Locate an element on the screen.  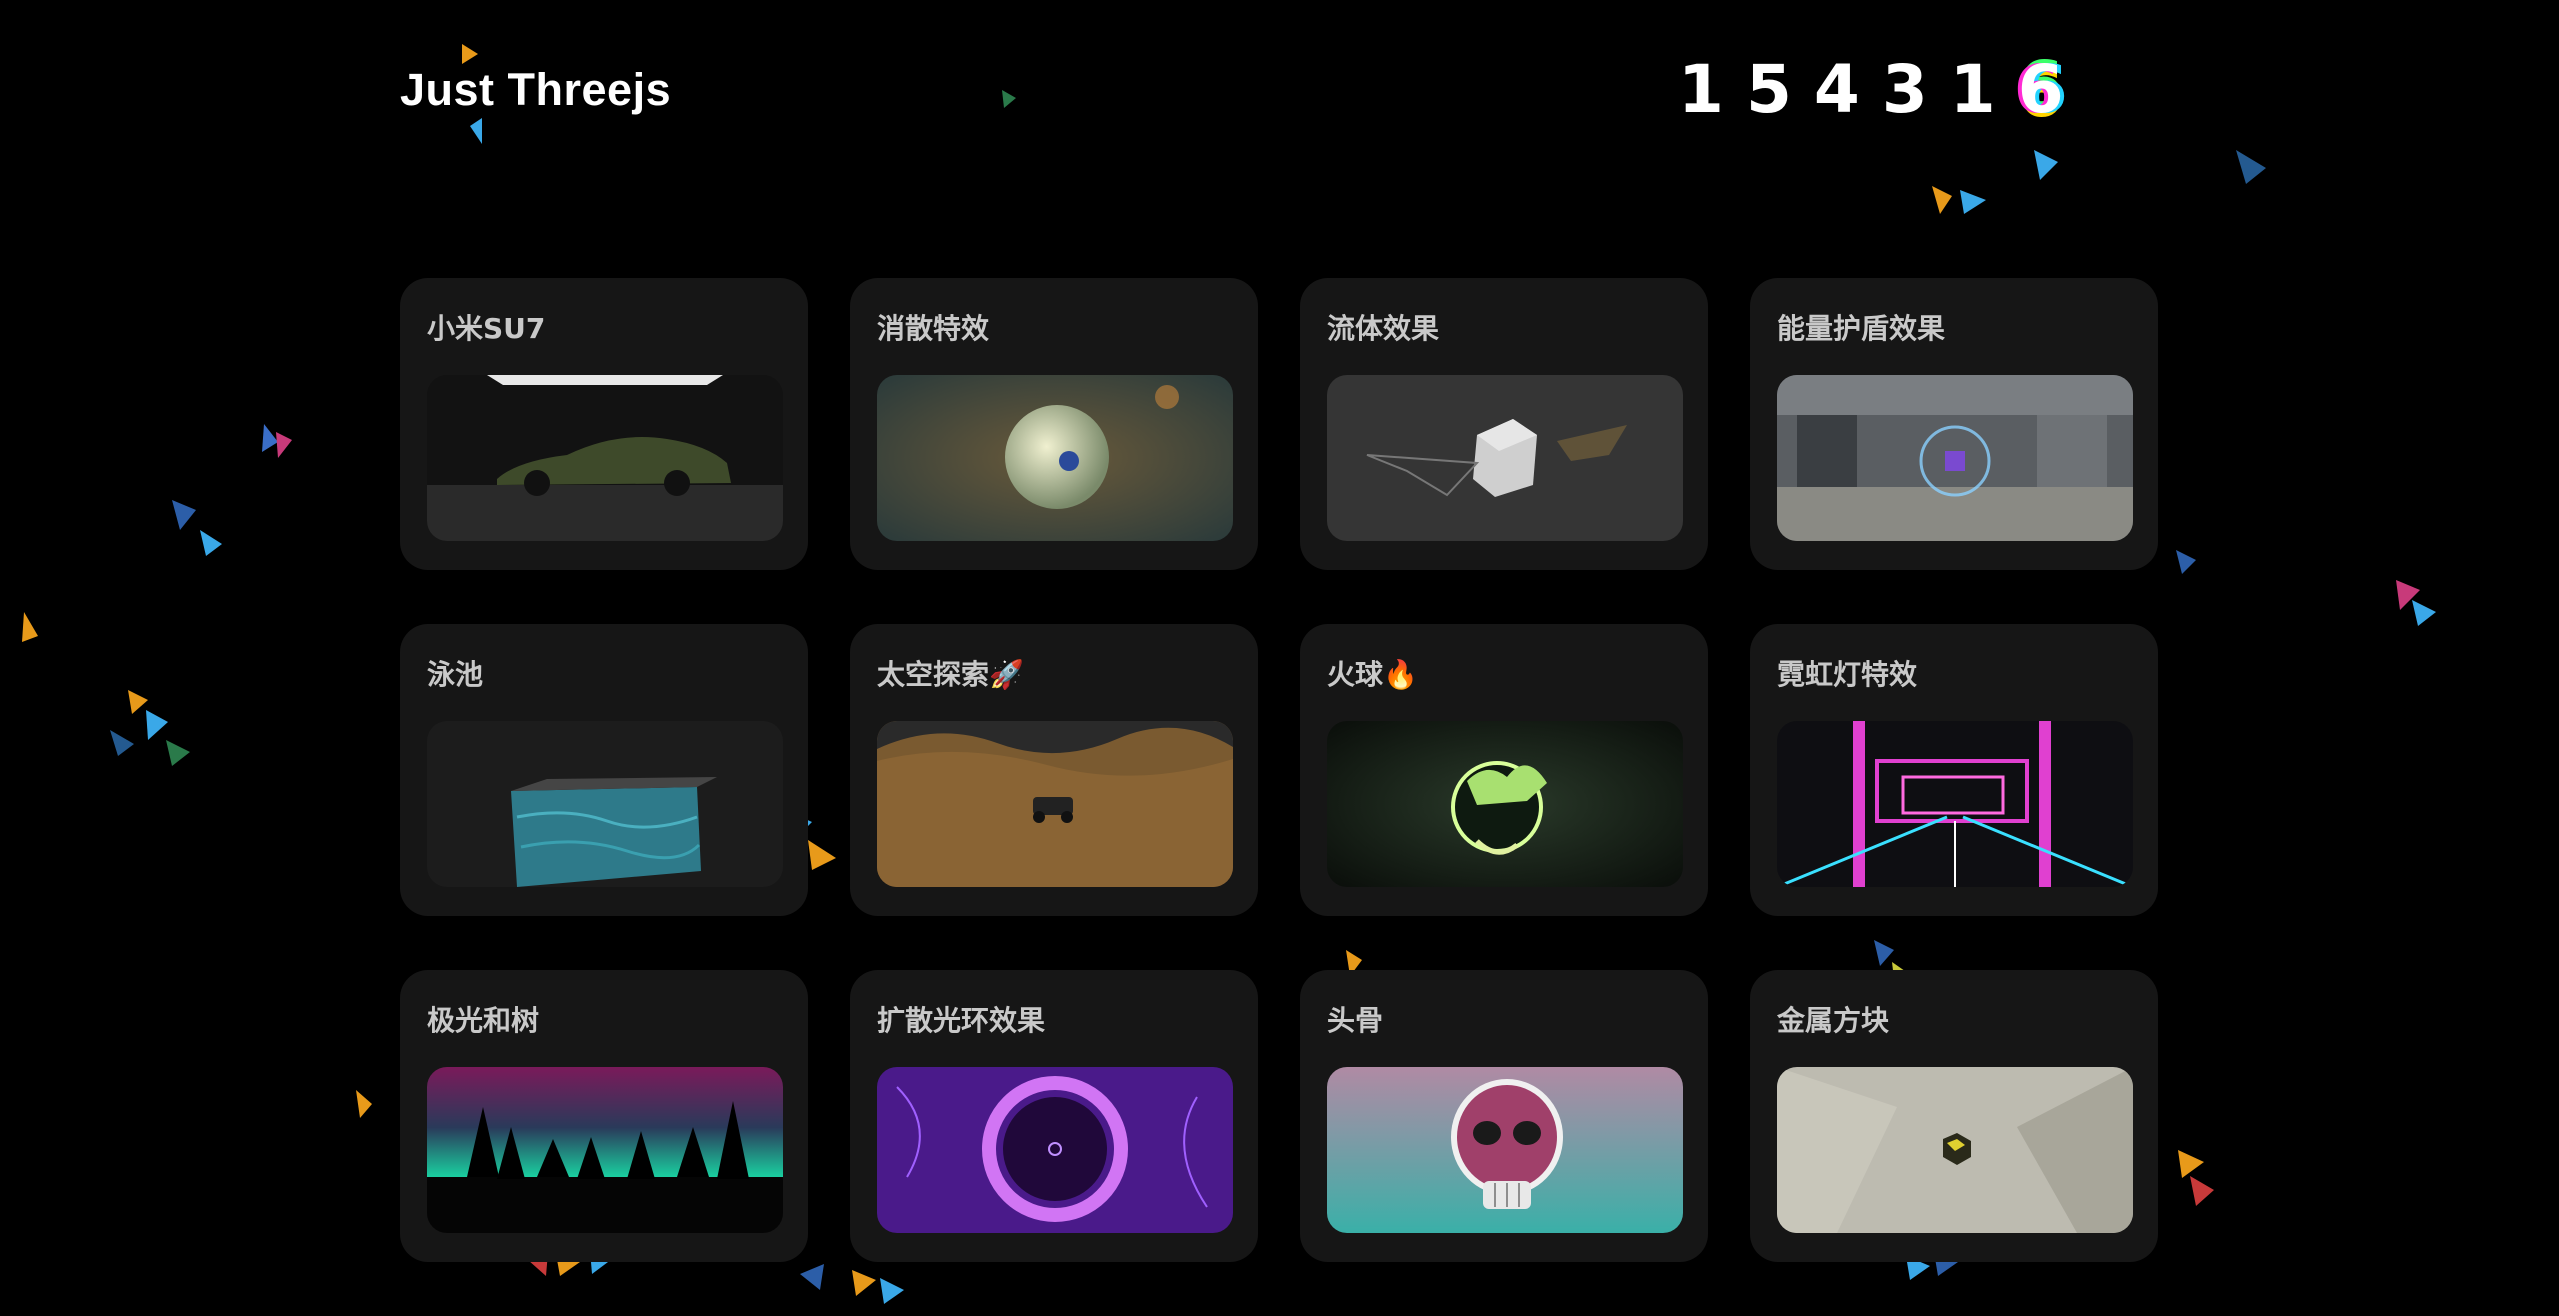
demo-card-aurora: 极光和树 is located at coordinates (604, 1116).